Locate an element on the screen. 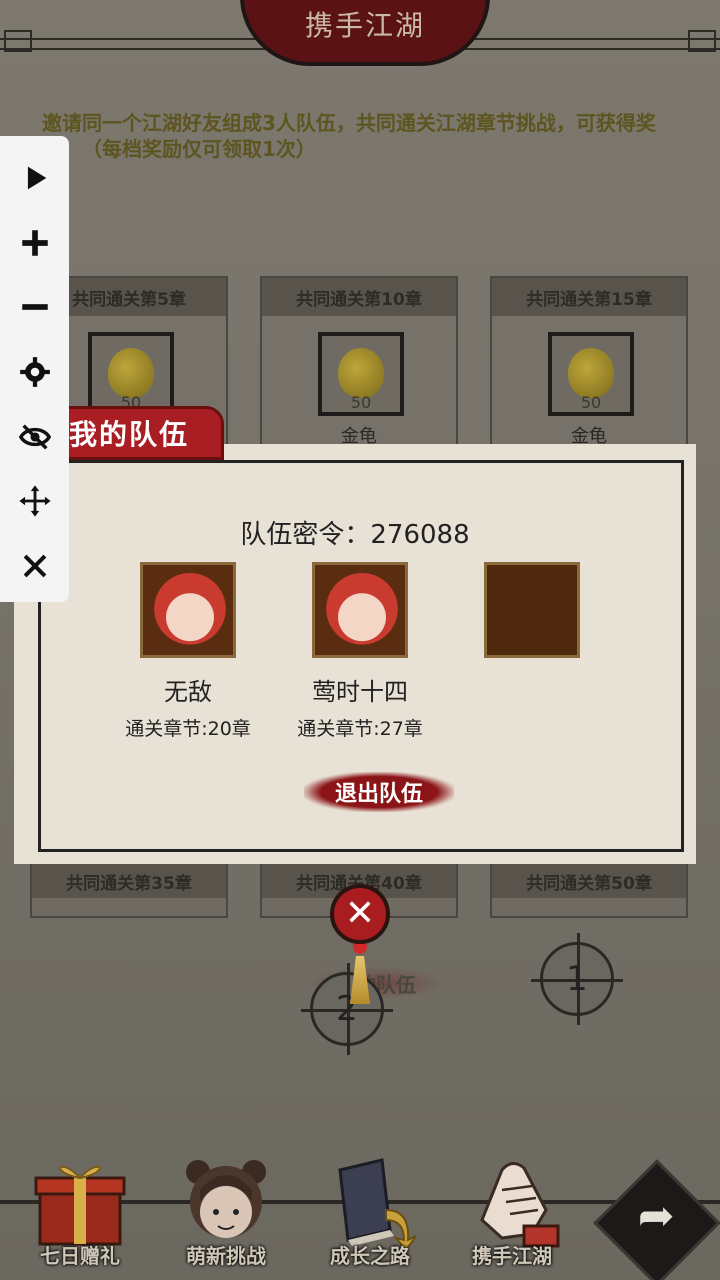 The width and height of the screenshot is (720, 1280). handshake-icon is located at coordinates (520, 1205).